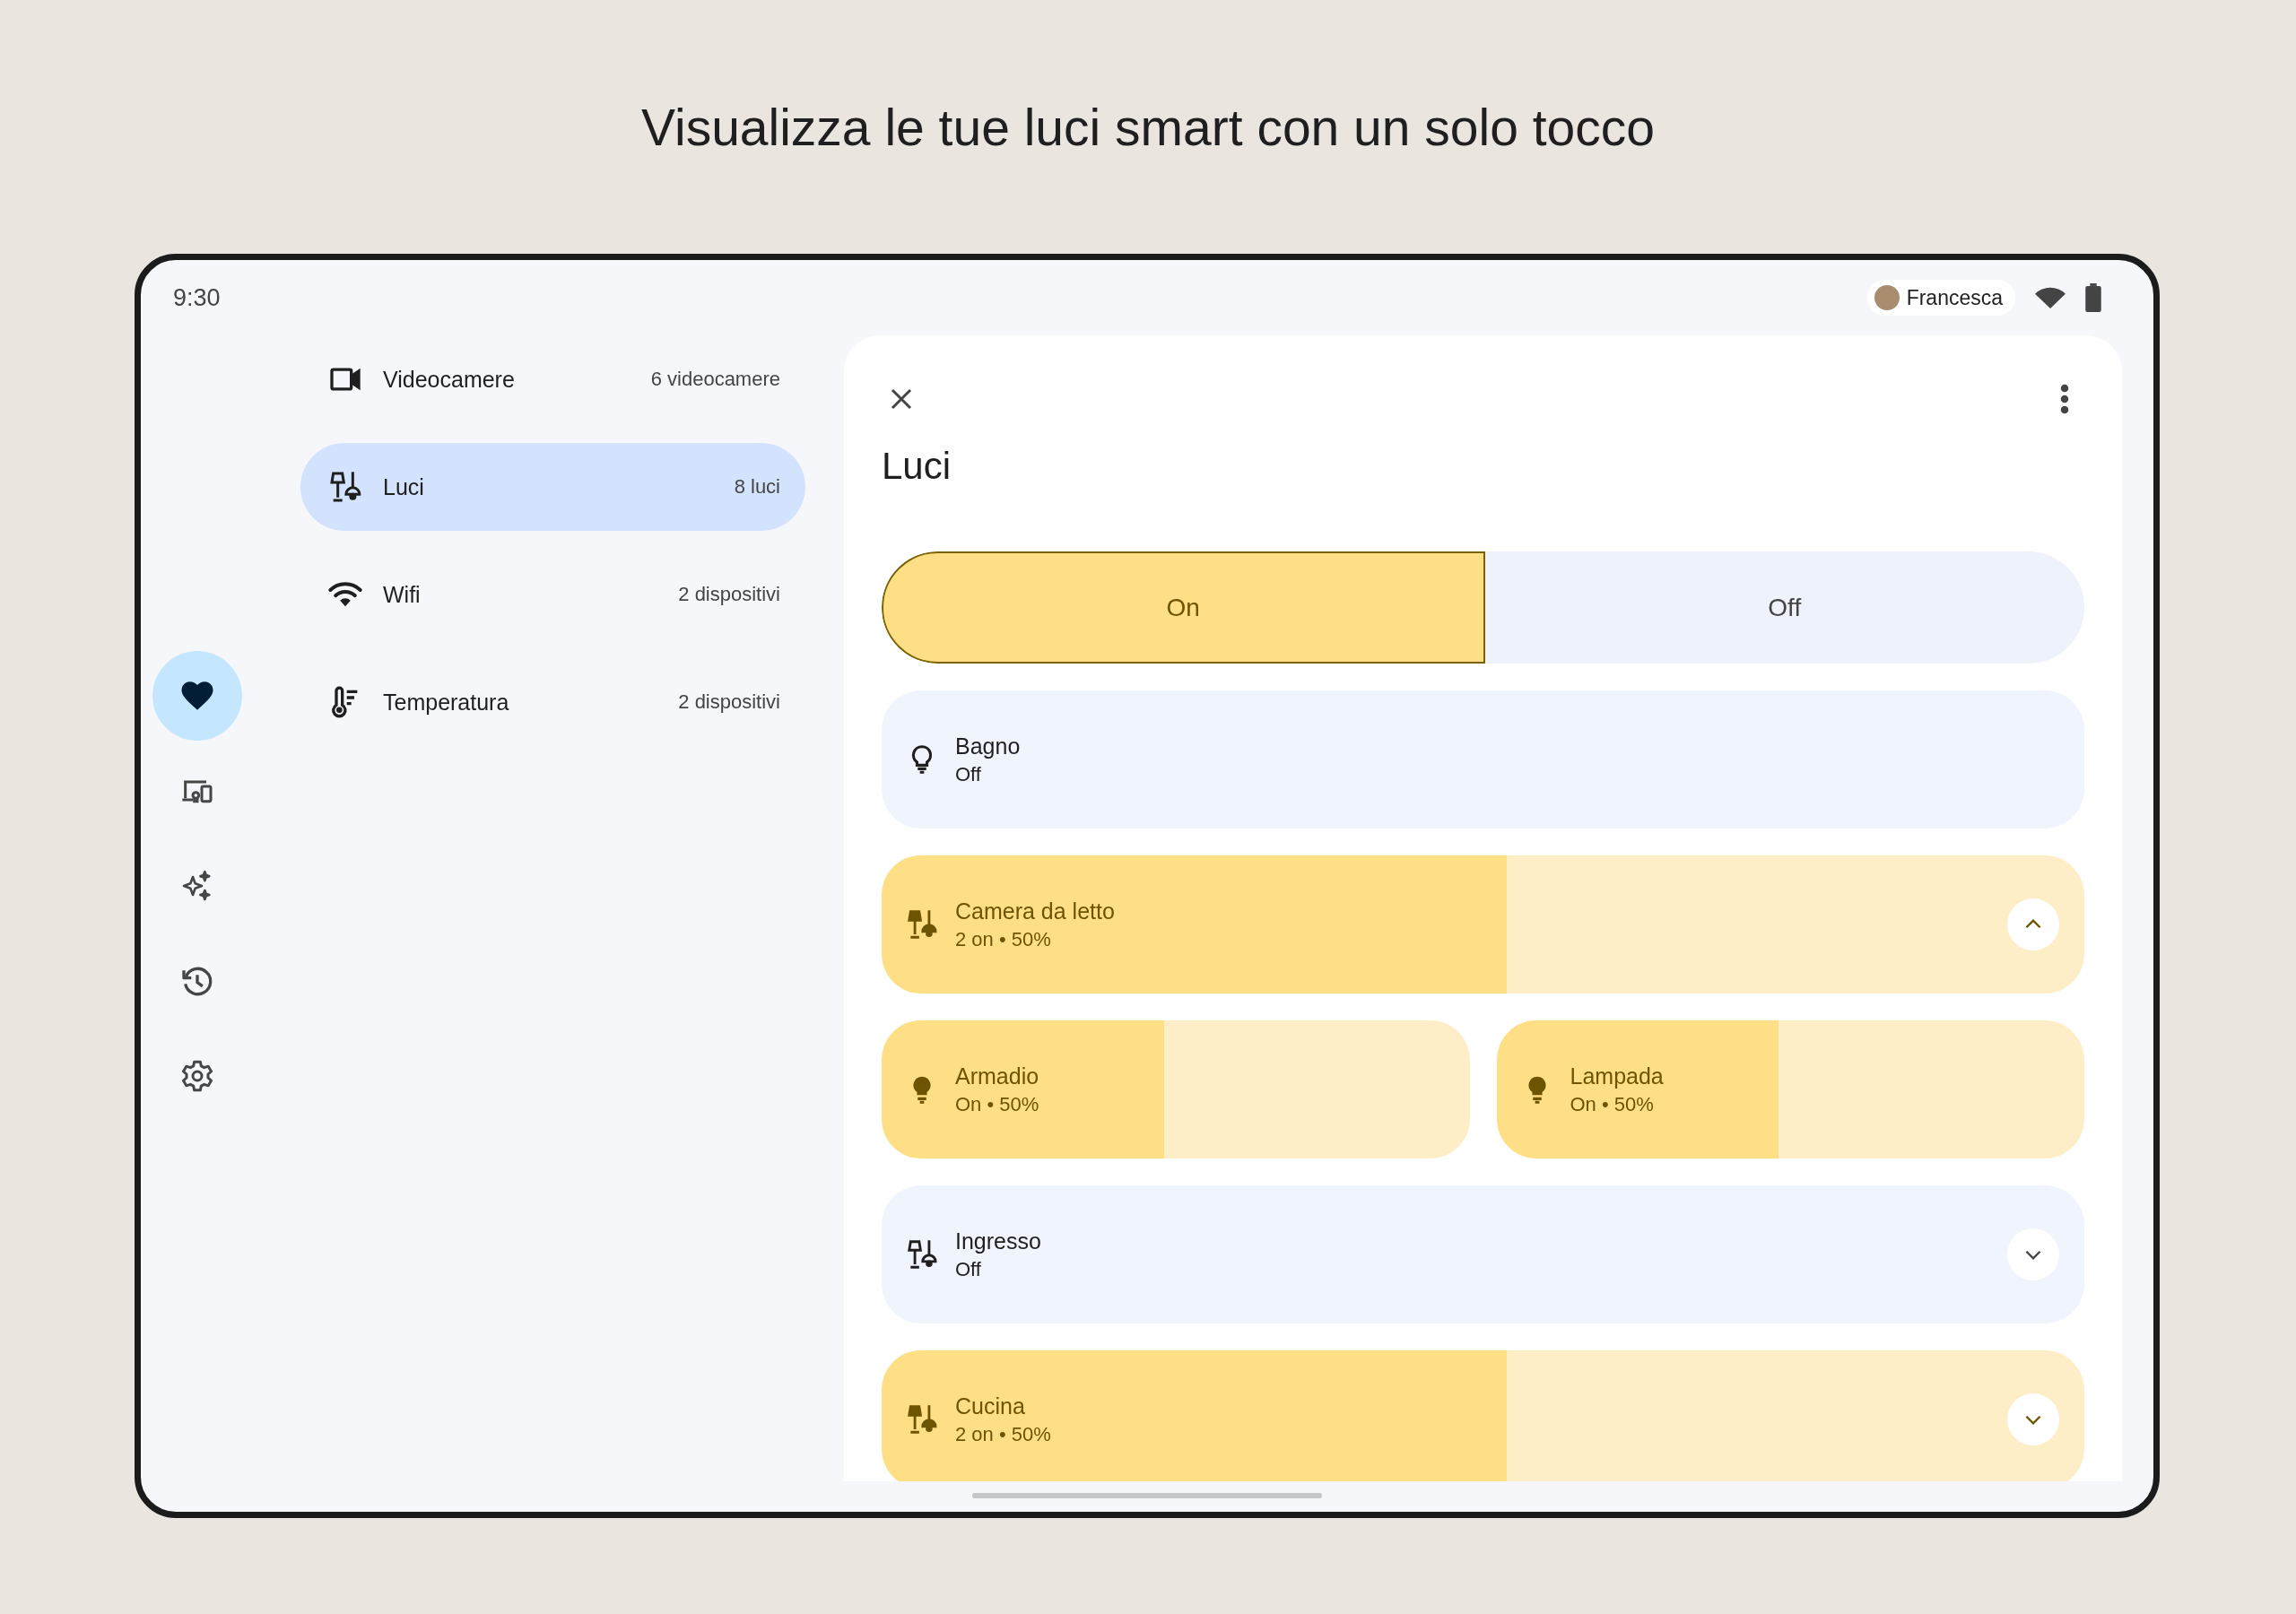 This screenshot has width=2296, height=1614. What do you see at coordinates (988, 746) in the screenshot?
I see `light-name: Bagno` at bounding box center [988, 746].